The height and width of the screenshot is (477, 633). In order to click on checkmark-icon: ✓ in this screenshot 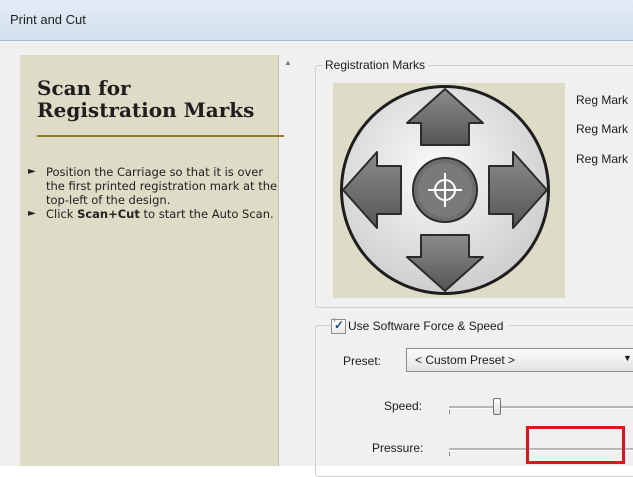, I will do `click(339, 325)`.